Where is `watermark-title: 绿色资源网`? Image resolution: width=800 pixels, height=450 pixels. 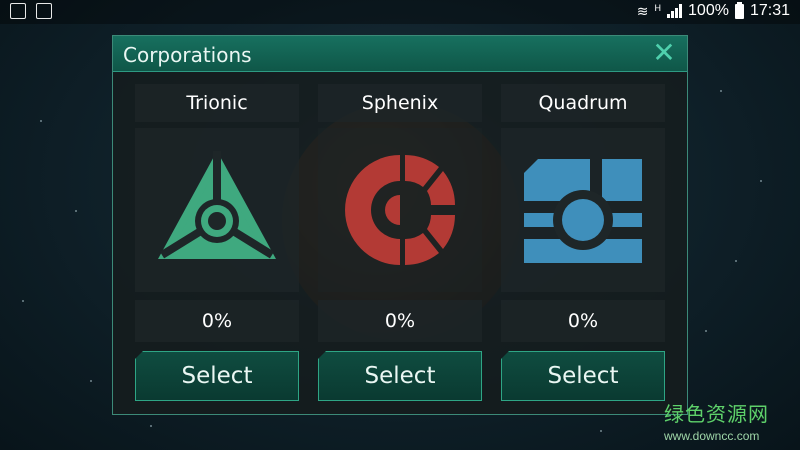 watermark-title: 绿色资源网 is located at coordinates (716, 414).